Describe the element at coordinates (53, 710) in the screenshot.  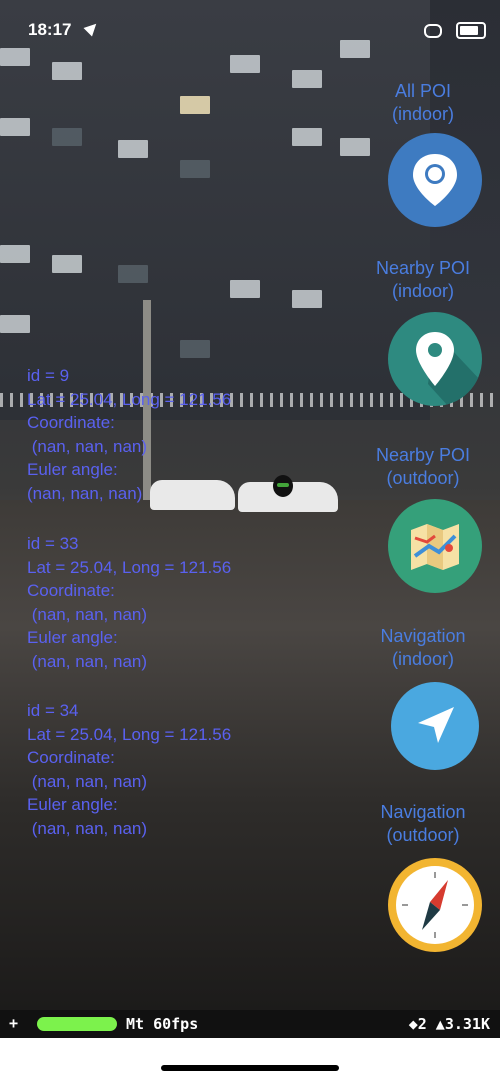
I see `poi-id: id = 34` at that location.